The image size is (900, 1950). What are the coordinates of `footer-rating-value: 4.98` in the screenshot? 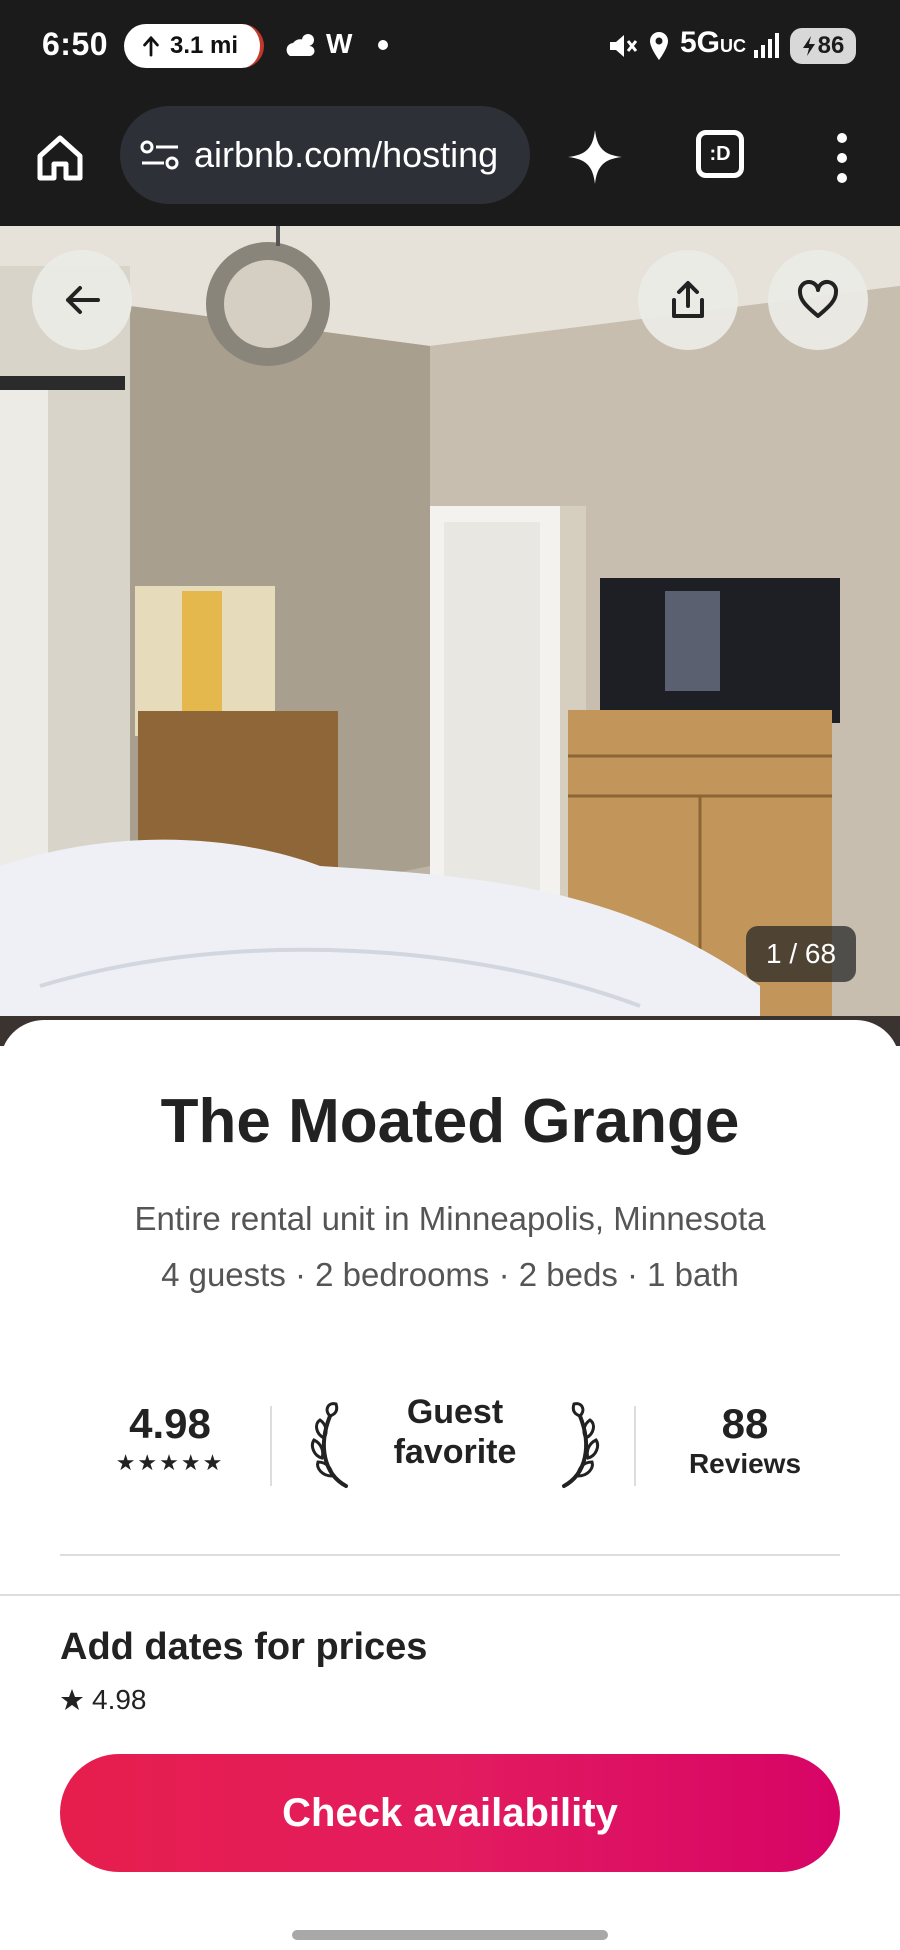 It's located at (119, 1699).